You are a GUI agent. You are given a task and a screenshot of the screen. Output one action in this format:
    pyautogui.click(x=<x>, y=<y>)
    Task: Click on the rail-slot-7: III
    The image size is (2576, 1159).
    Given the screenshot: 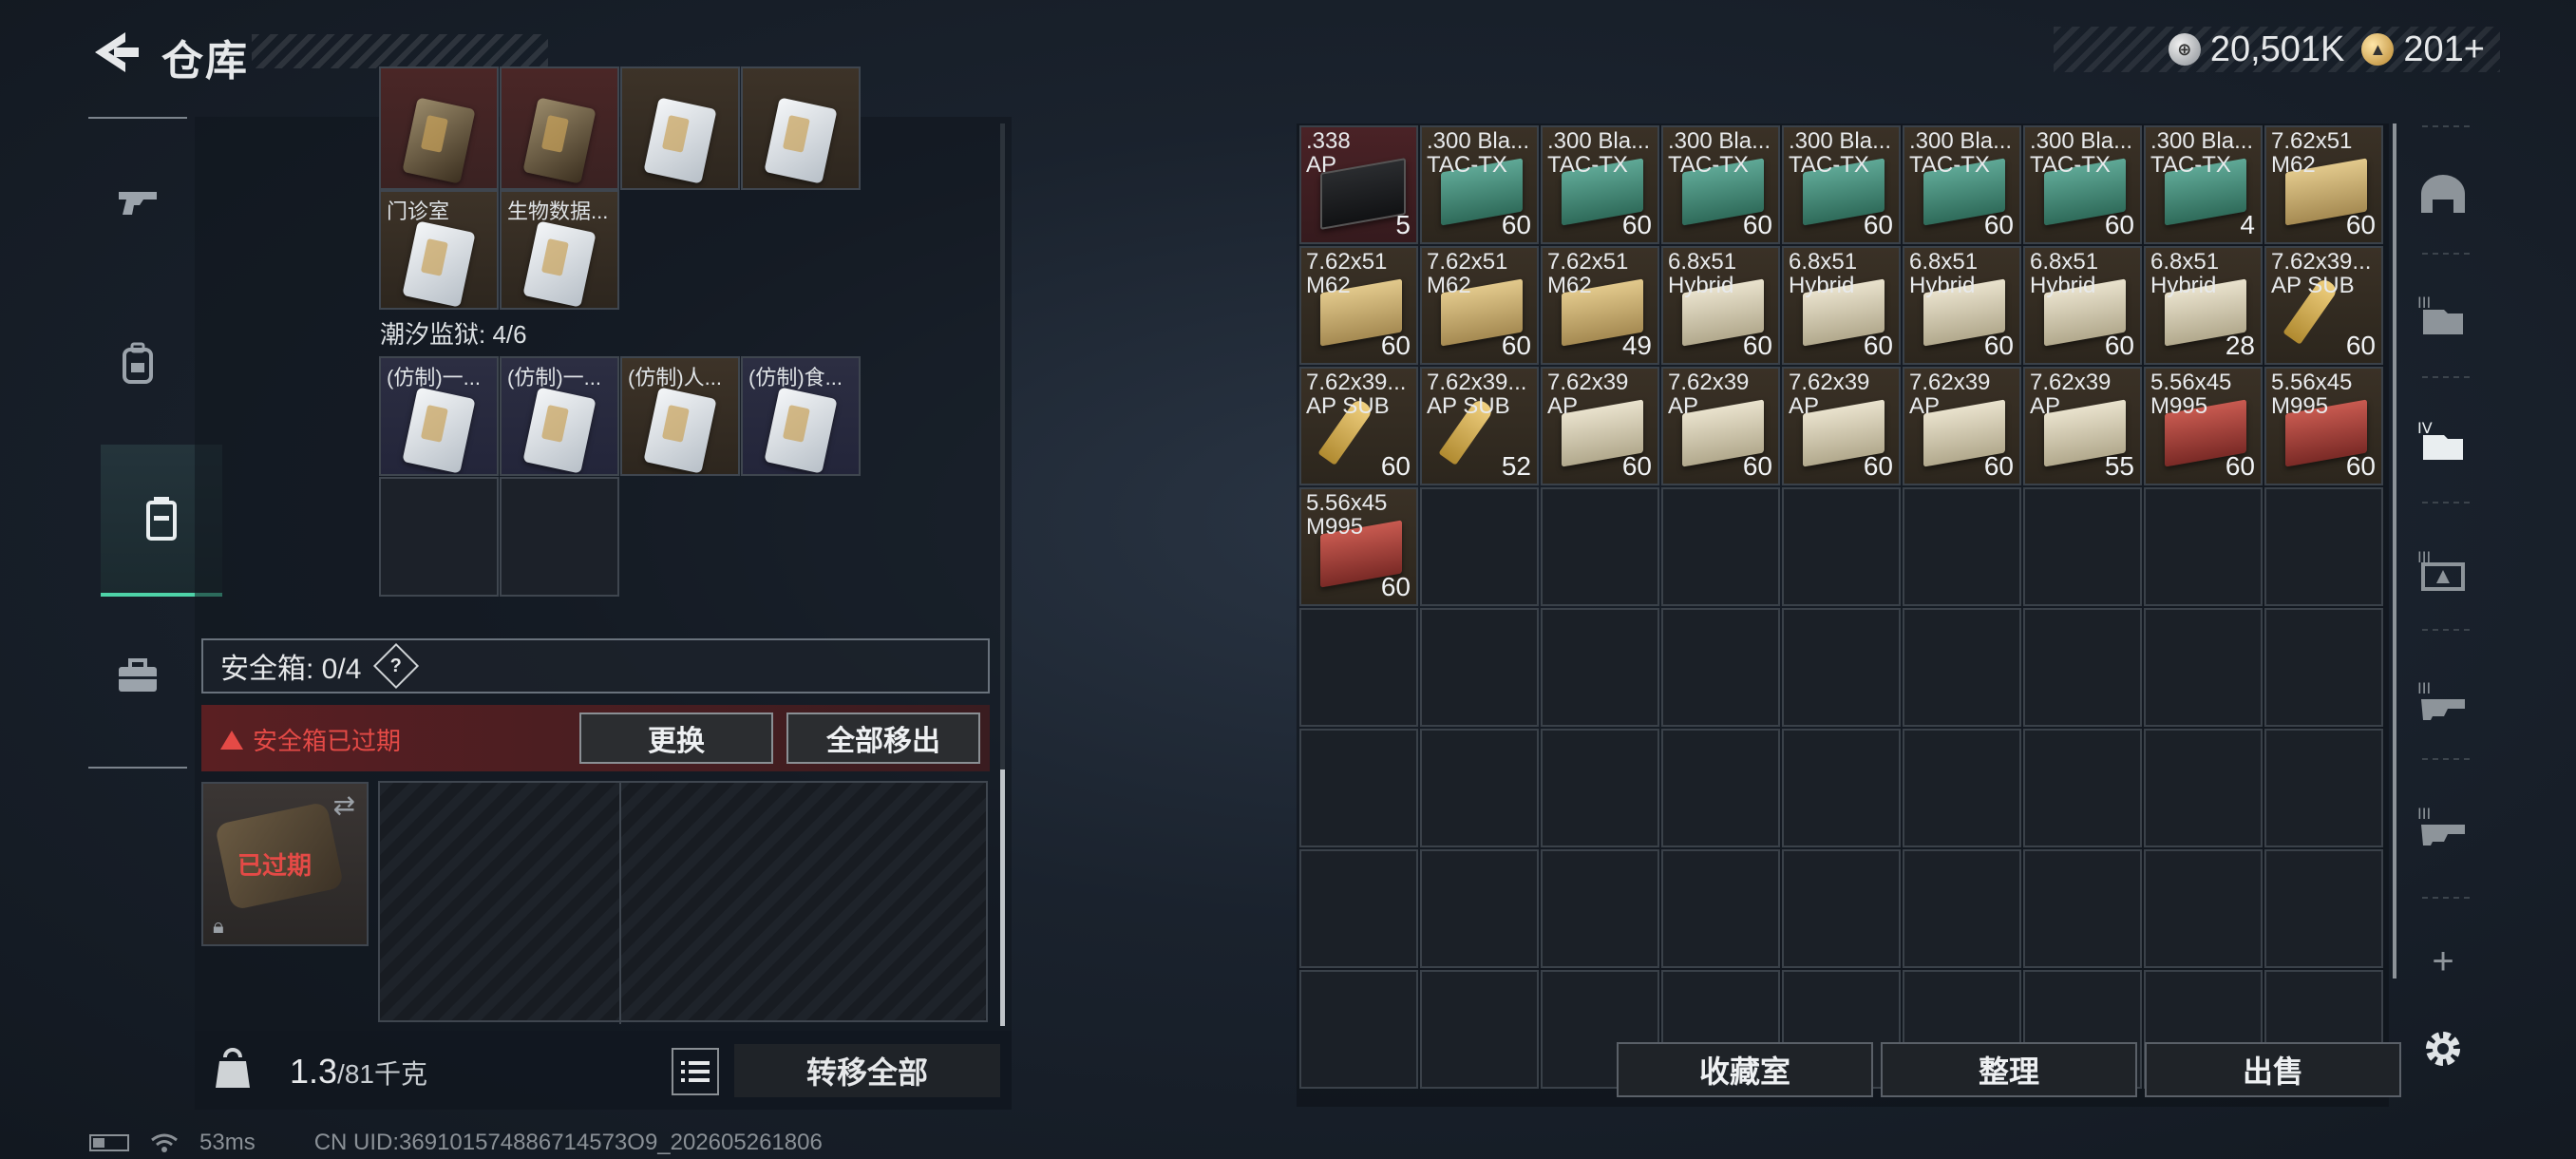 What is the action you would take?
    pyautogui.click(x=2443, y=826)
    